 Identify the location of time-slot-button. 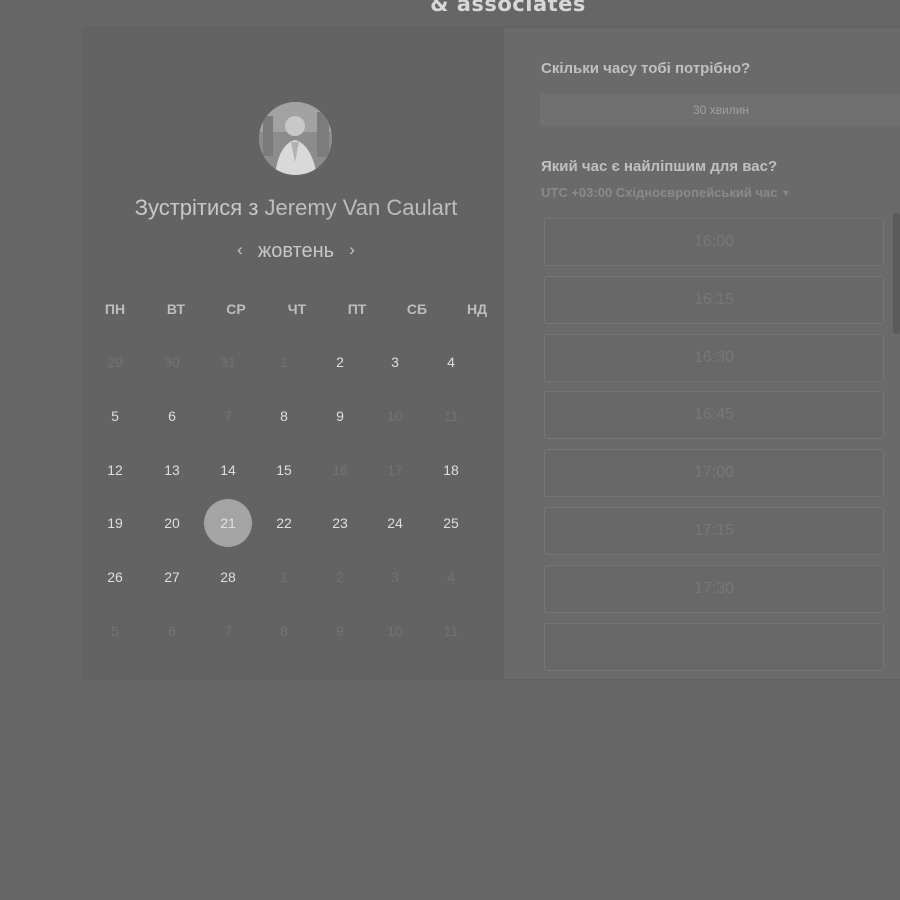
(714, 646).